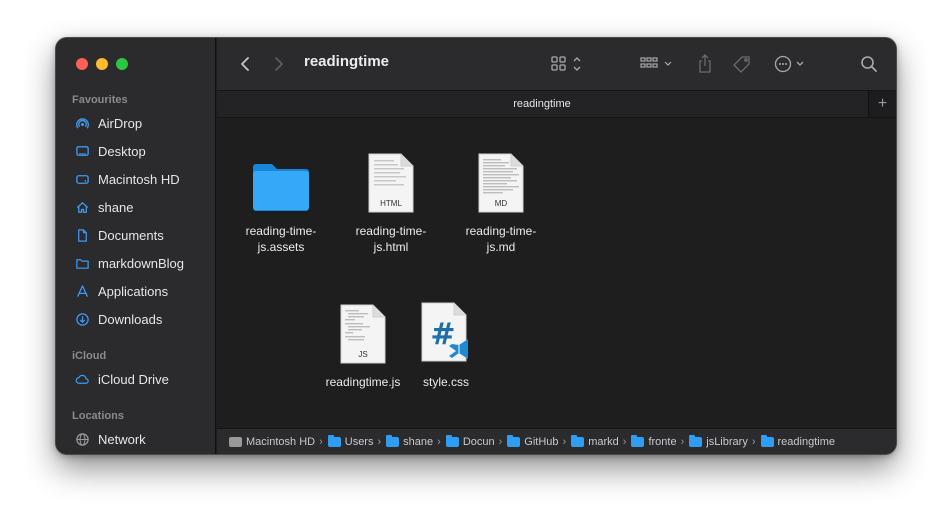 The width and height of the screenshot is (952, 528). What do you see at coordinates (391, 239) in the screenshot?
I see `file-name: reading-time-js.html` at bounding box center [391, 239].